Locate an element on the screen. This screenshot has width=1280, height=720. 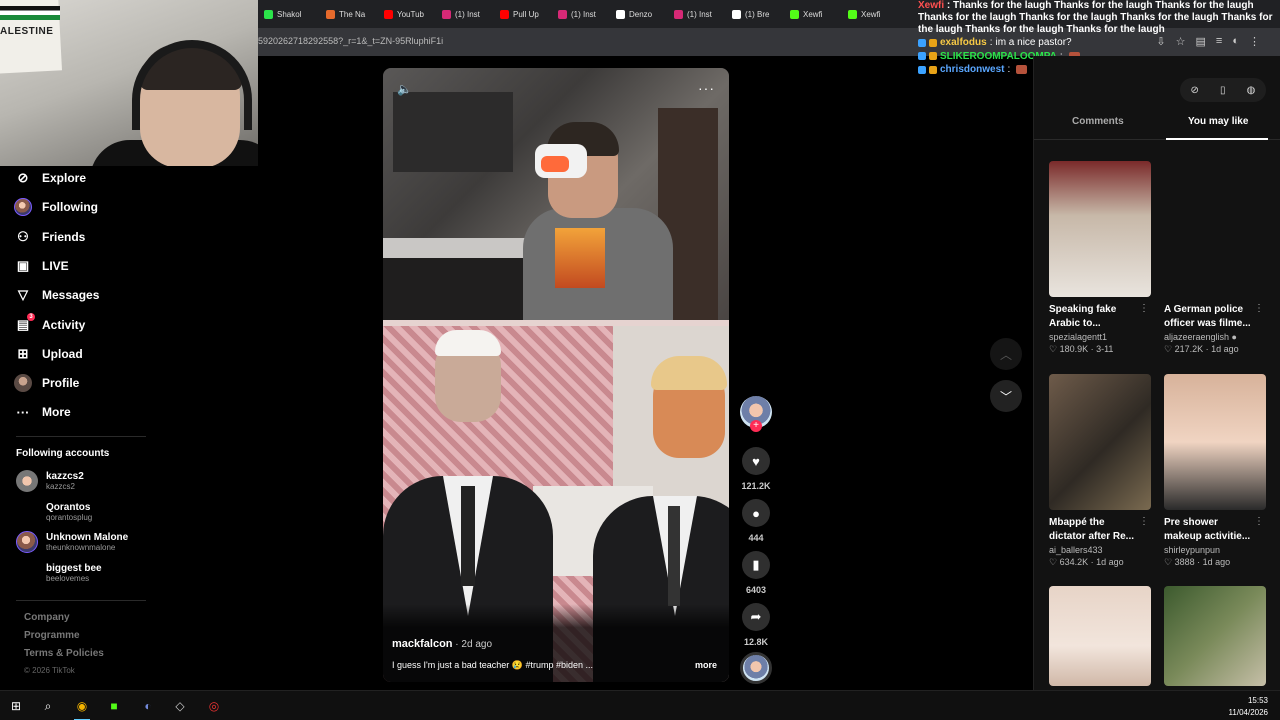
like-button: ♥ is located at coordinates (756, 461).